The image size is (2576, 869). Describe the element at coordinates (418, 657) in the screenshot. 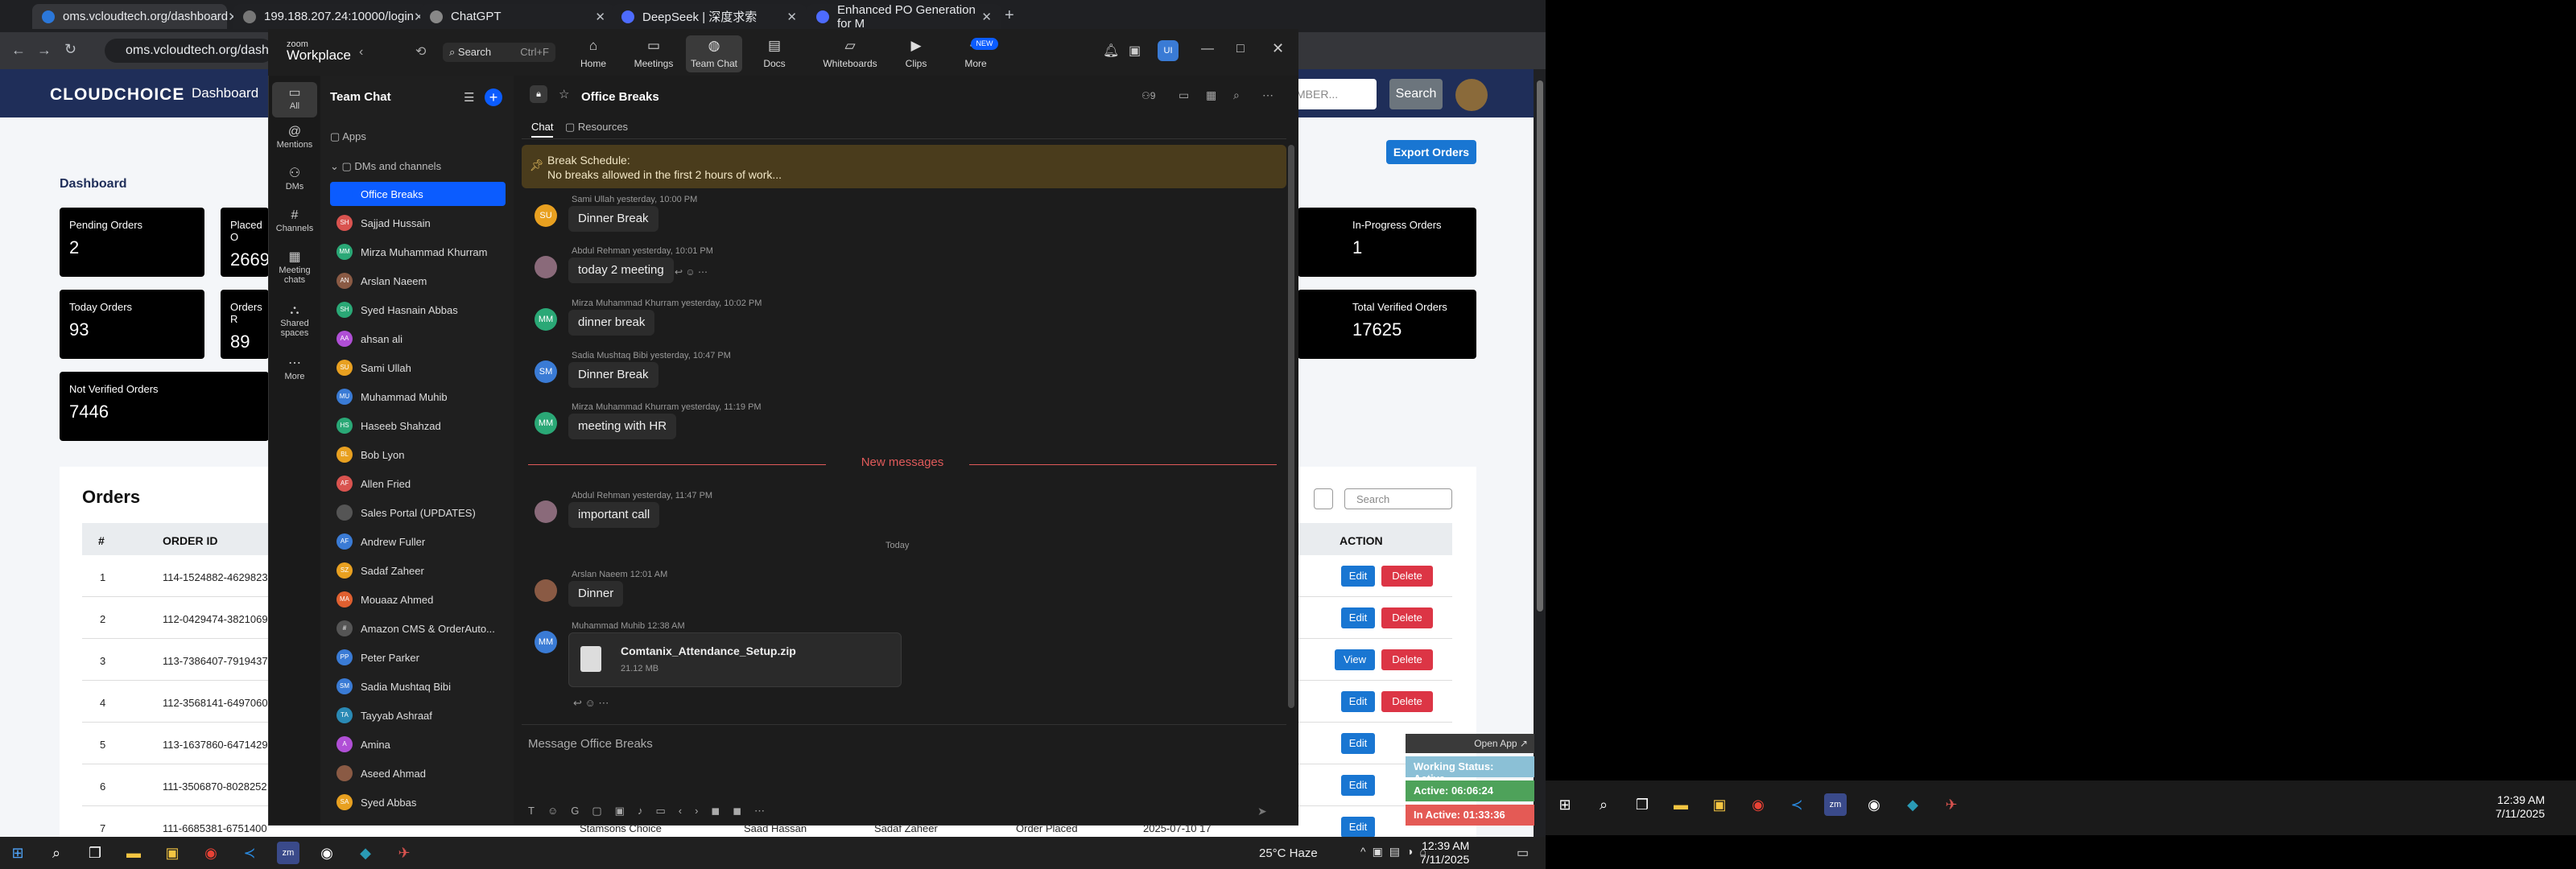

I see `channel-item: PP Peter Parker` at that location.